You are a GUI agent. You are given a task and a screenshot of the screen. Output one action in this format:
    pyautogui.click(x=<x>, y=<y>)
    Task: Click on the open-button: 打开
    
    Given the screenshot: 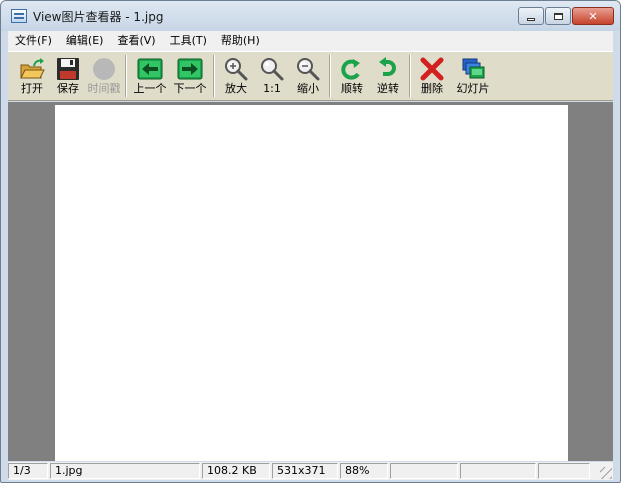 What is the action you would take?
    pyautogui.click(x=32, y=76)
    